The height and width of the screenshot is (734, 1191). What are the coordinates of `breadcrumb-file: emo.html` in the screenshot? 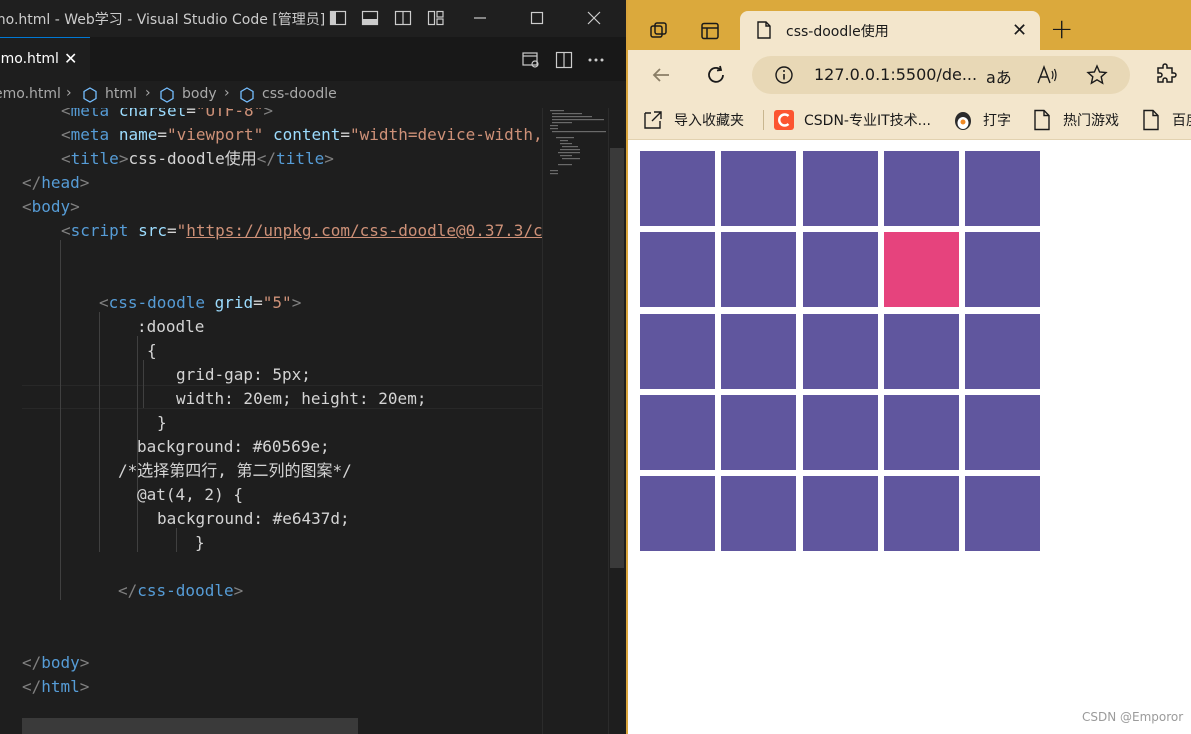 It's located at (30, 94).